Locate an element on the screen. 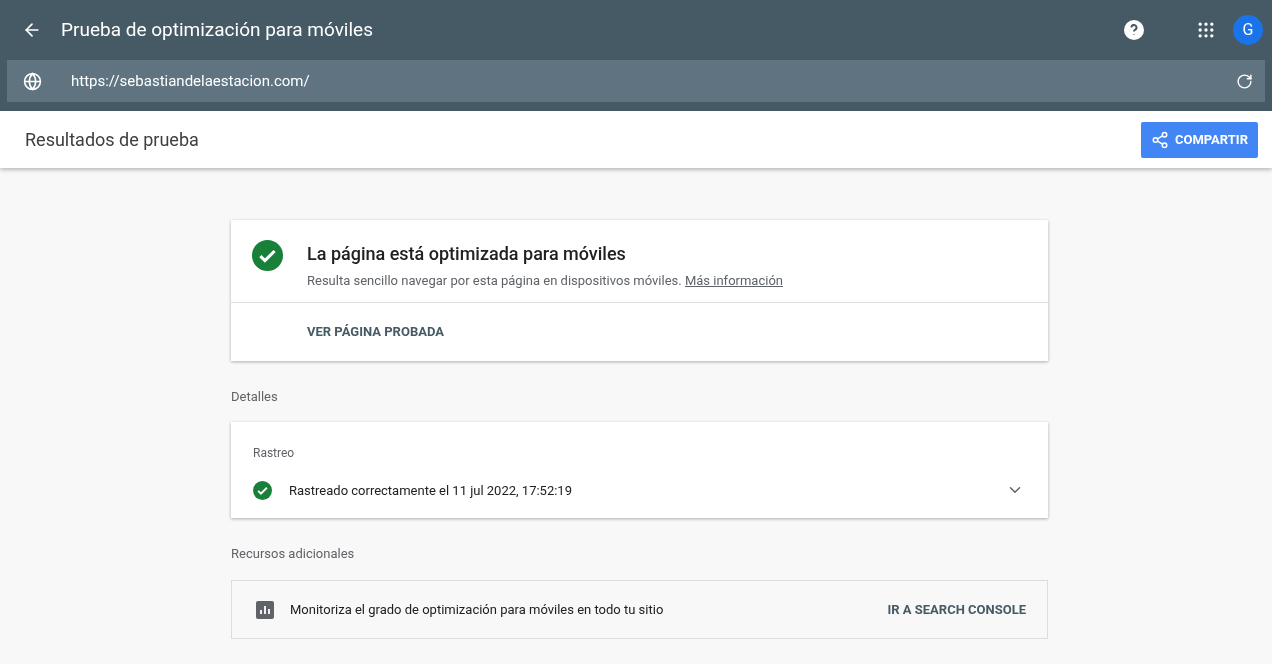 The image size is (1272, 664). crawl-status: Rastreado correctamente el 11 jul 2022, 17:52:19 is located at coordinates (430, 490).